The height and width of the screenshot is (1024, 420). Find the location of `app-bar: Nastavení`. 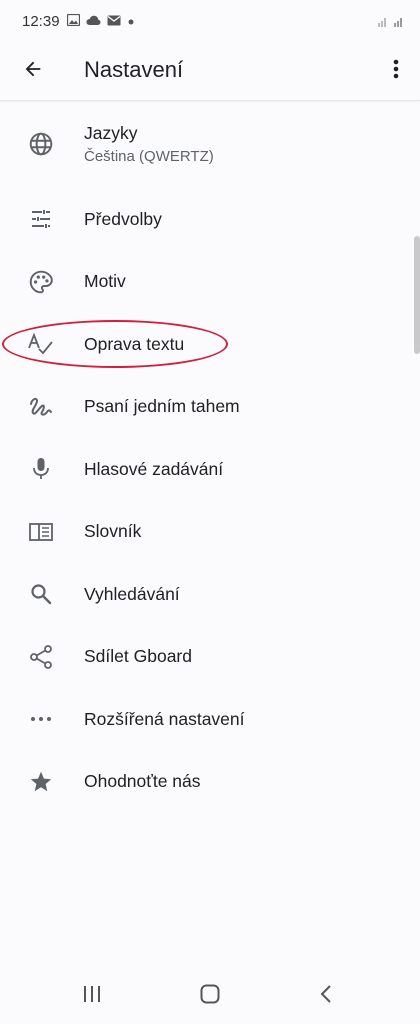

app-bar: Nastavení is located at coordinates (210, 71).